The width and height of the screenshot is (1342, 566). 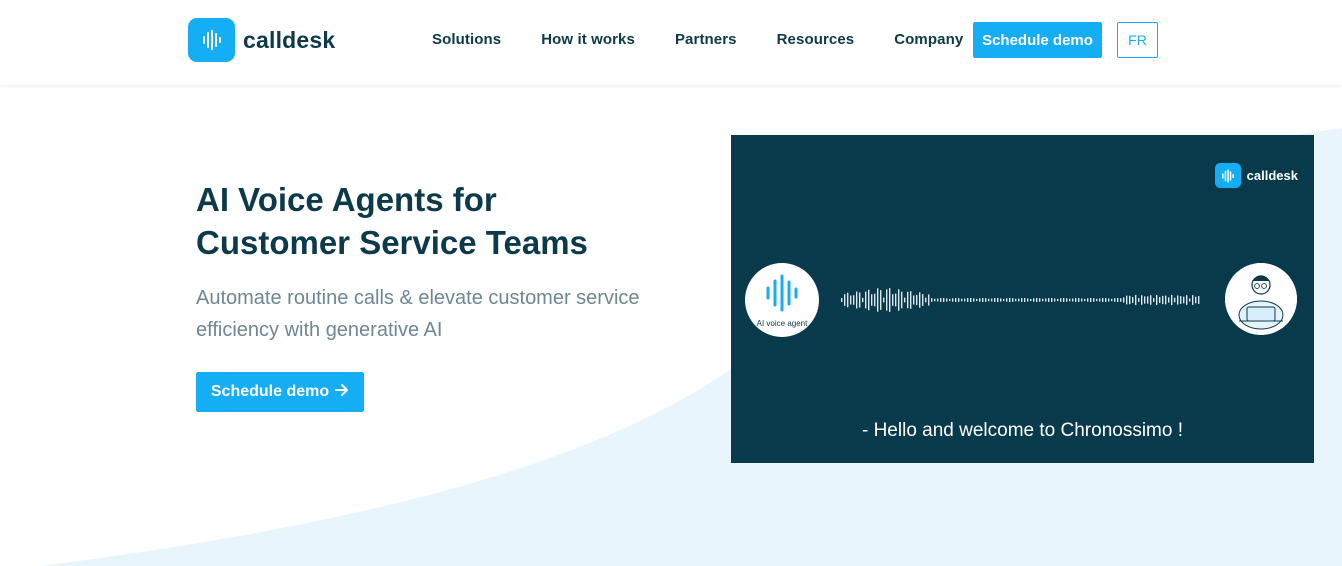 What do you see at coordinates (346, 199) in the screenshot?
I see `hero-title-line-1: AI Voice Agents for` at bounding box center [346, 199].